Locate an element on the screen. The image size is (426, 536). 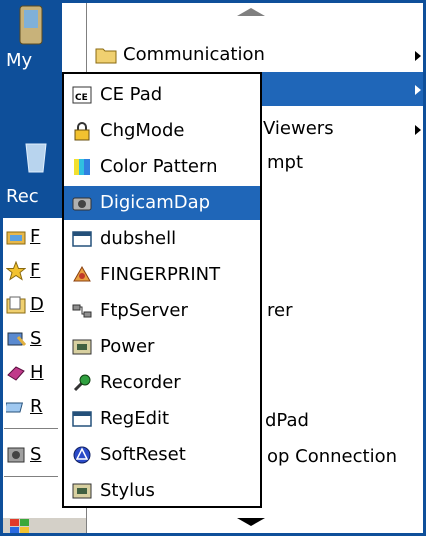
help-book-icon is located at coordinates (16, 373).